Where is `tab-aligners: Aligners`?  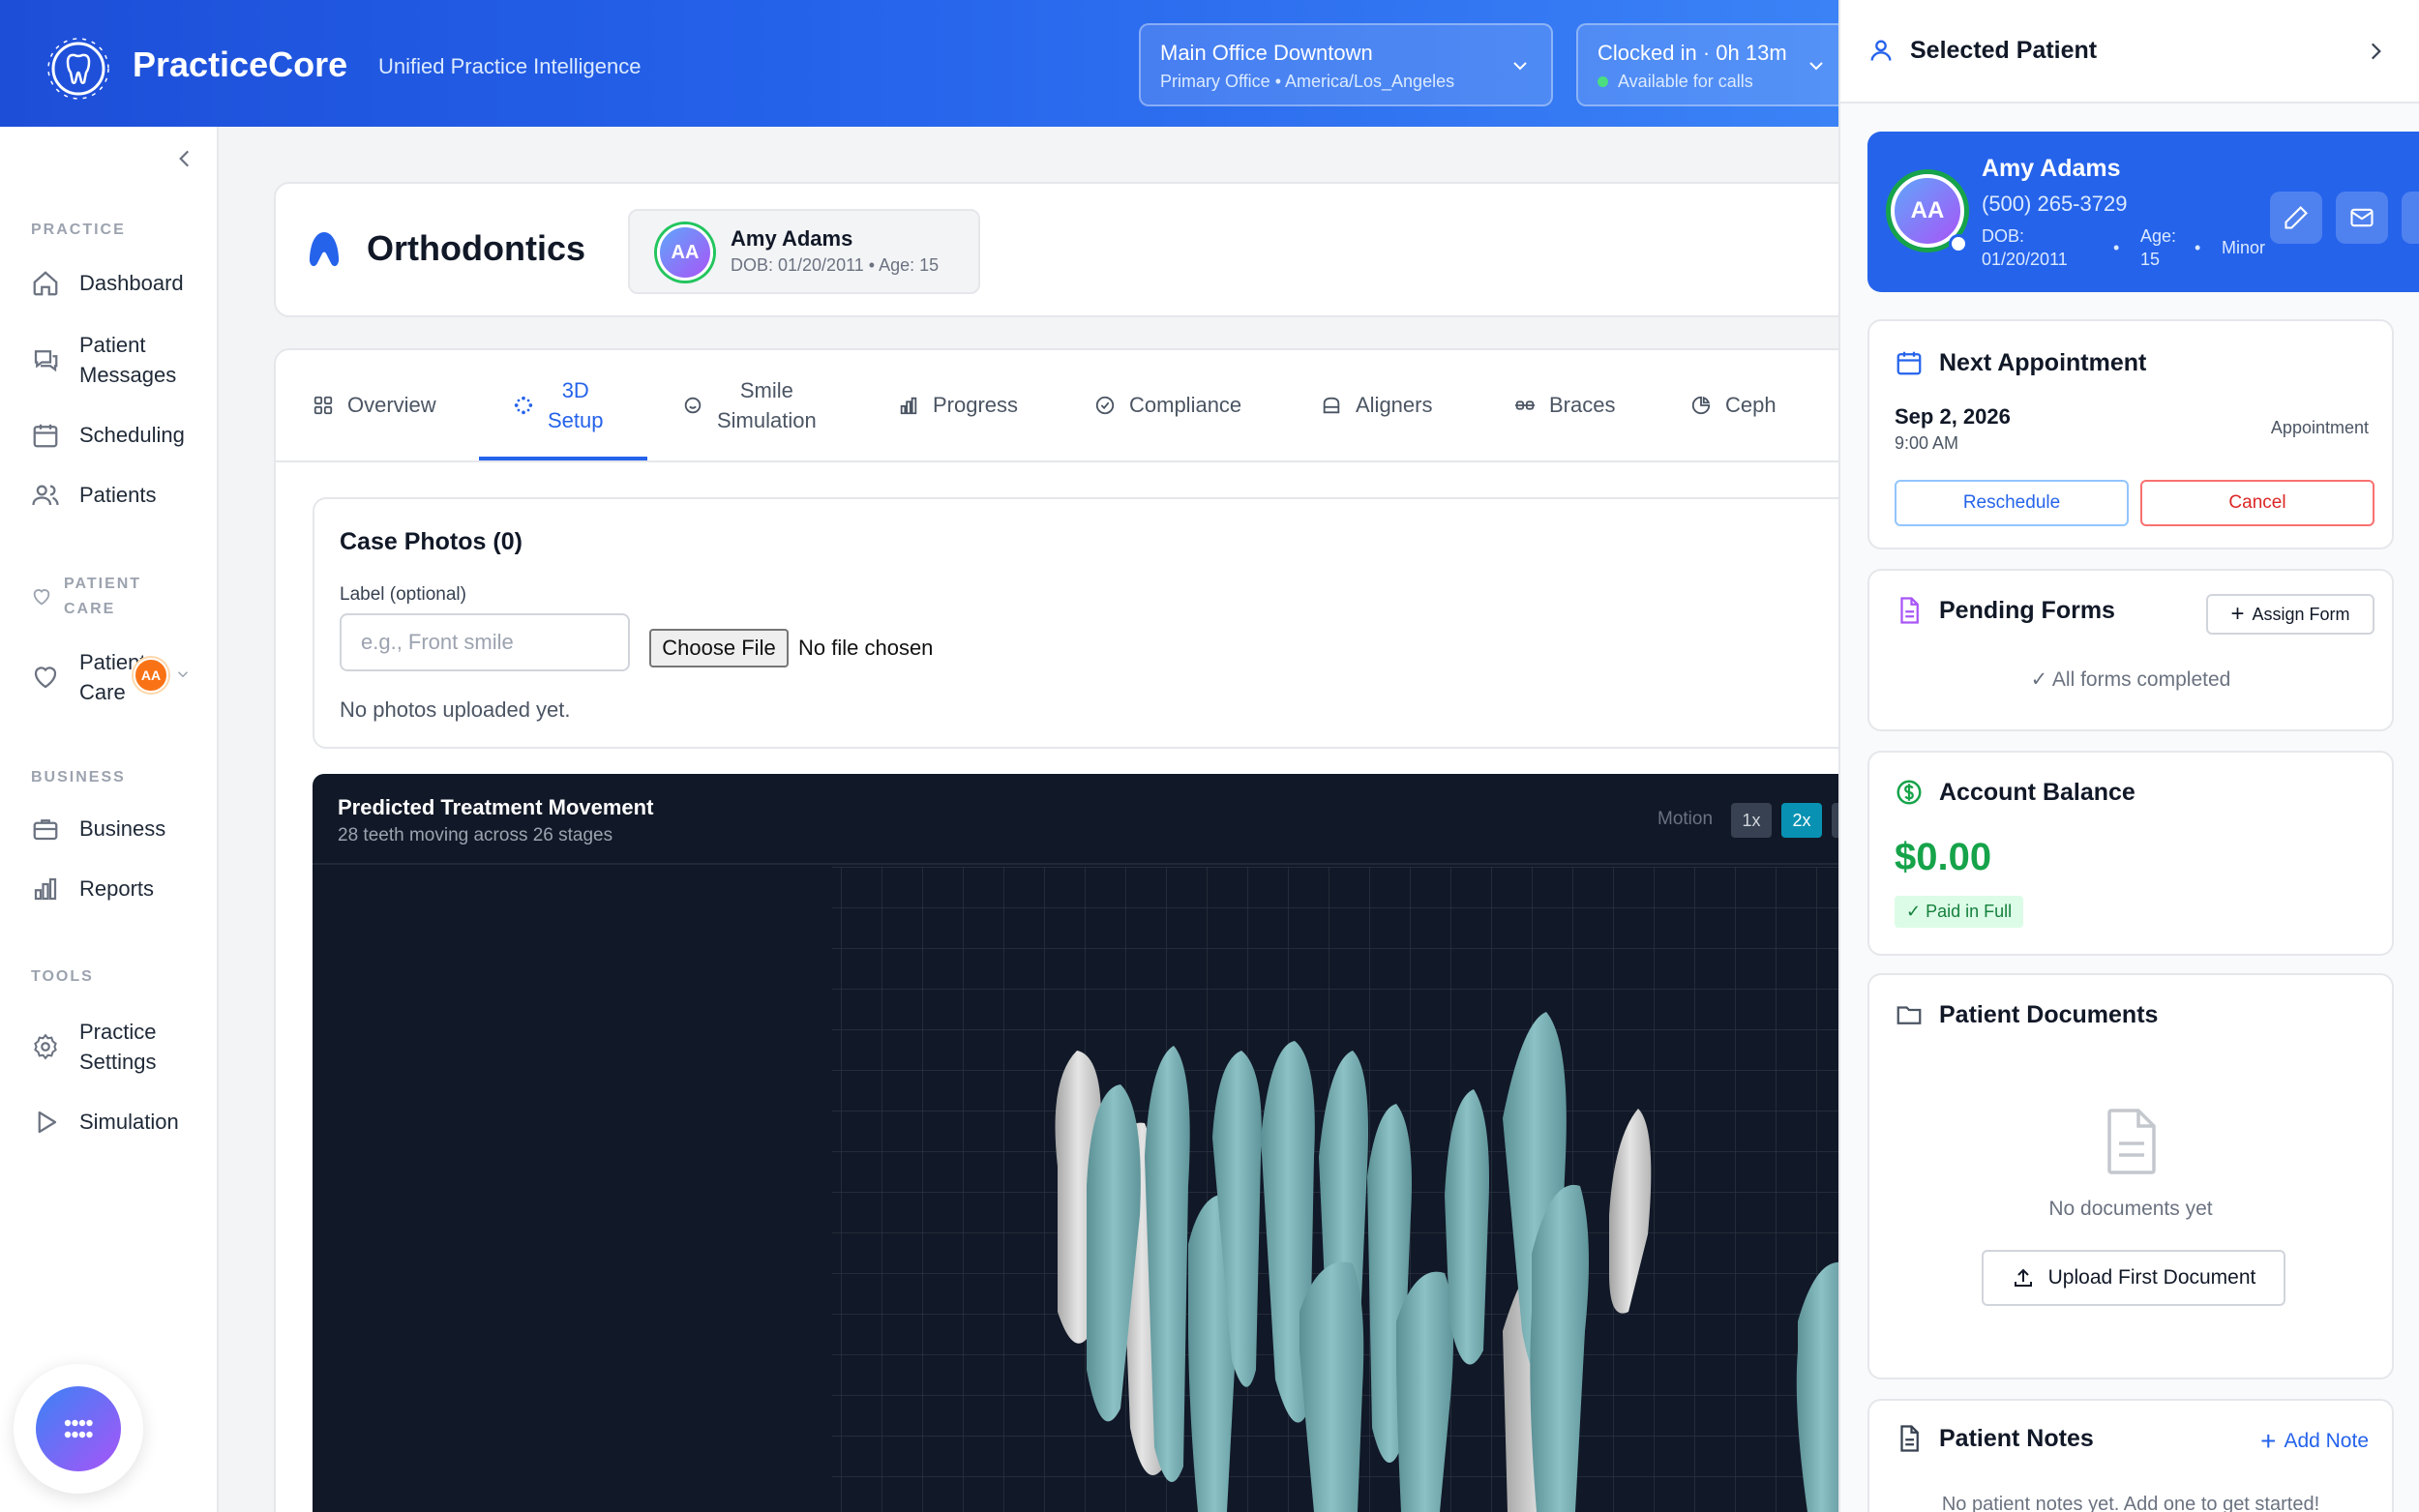 tab-aligners: Aligners is located at coordinates (1377, 405).